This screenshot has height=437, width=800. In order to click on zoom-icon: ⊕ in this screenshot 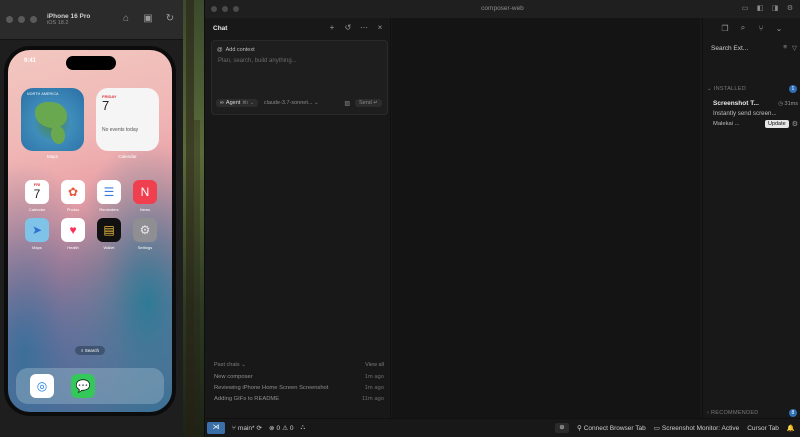, I will do `click(561, 428)`.